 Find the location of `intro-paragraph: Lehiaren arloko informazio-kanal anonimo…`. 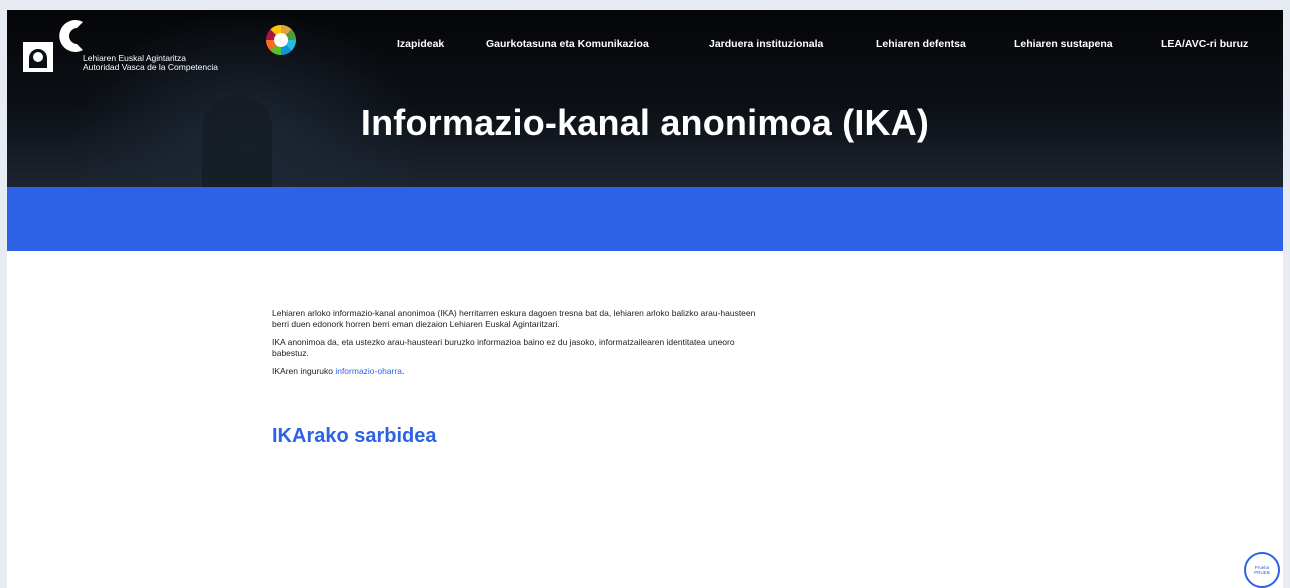

intro-paragraph: Lehiaren arloko informazio-kanal anonimo… is located at coordinates (514, 318).